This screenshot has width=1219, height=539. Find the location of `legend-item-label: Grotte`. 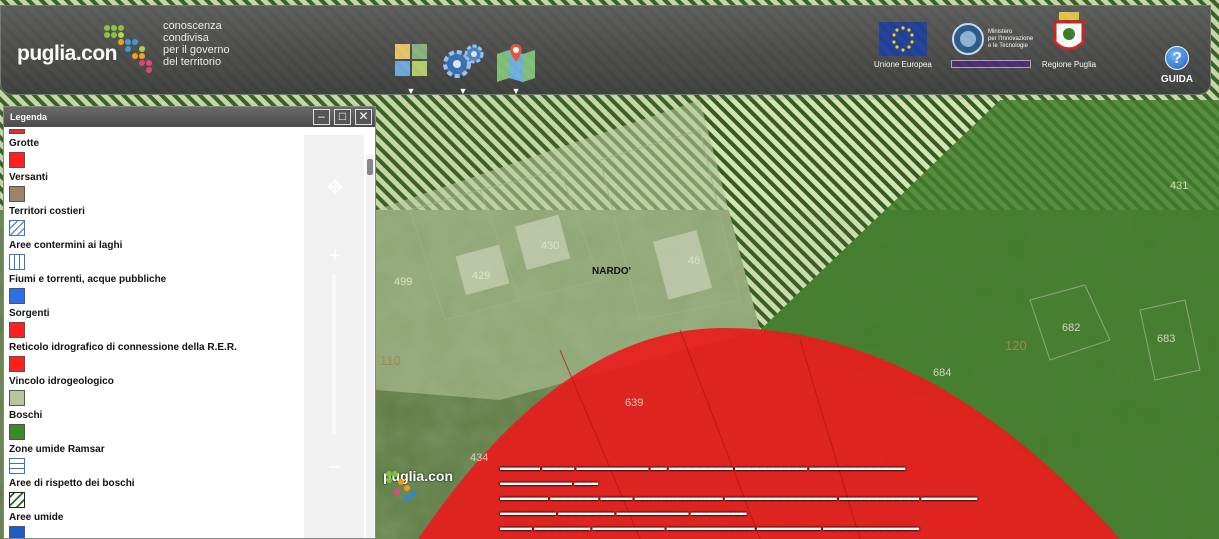

legend-item-label: Grotte is located at coordinates (24, 143).